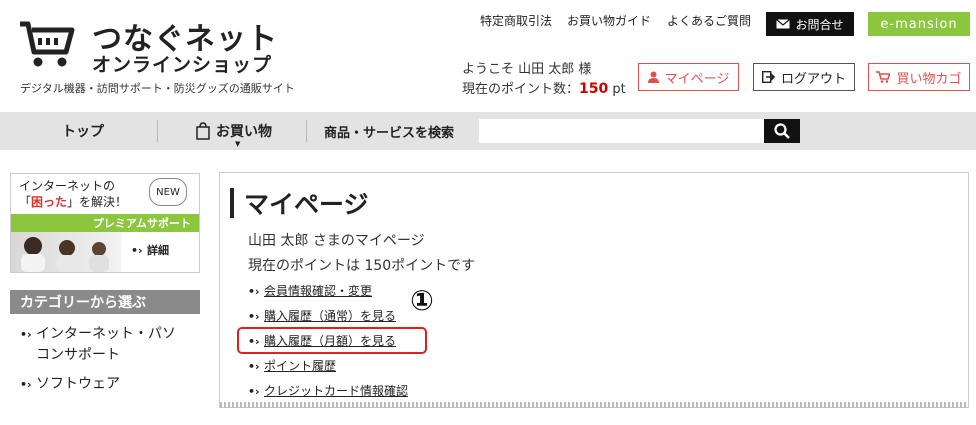 This screenshot has height=425, width=976. I want to click on user-icon, so click(653, 77).